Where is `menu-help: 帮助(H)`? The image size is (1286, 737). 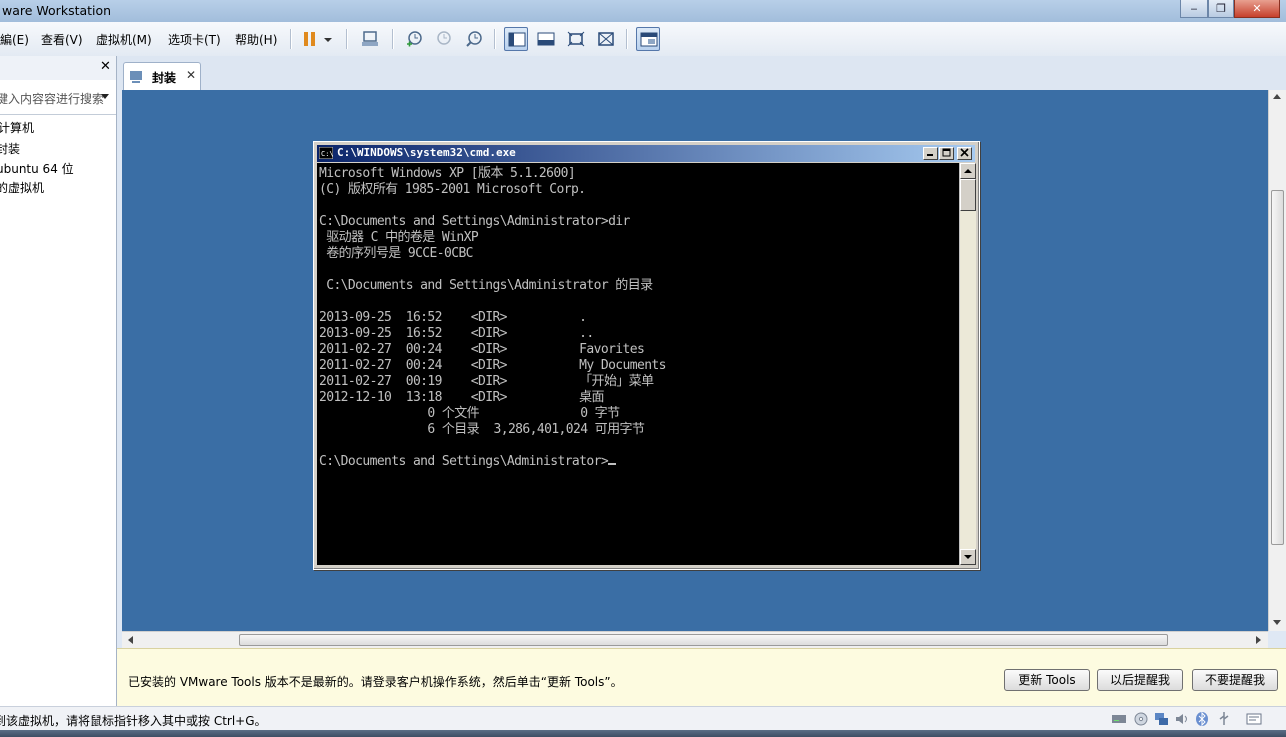
menu-help: 帮助(H) is located at coordinates (256, 39).